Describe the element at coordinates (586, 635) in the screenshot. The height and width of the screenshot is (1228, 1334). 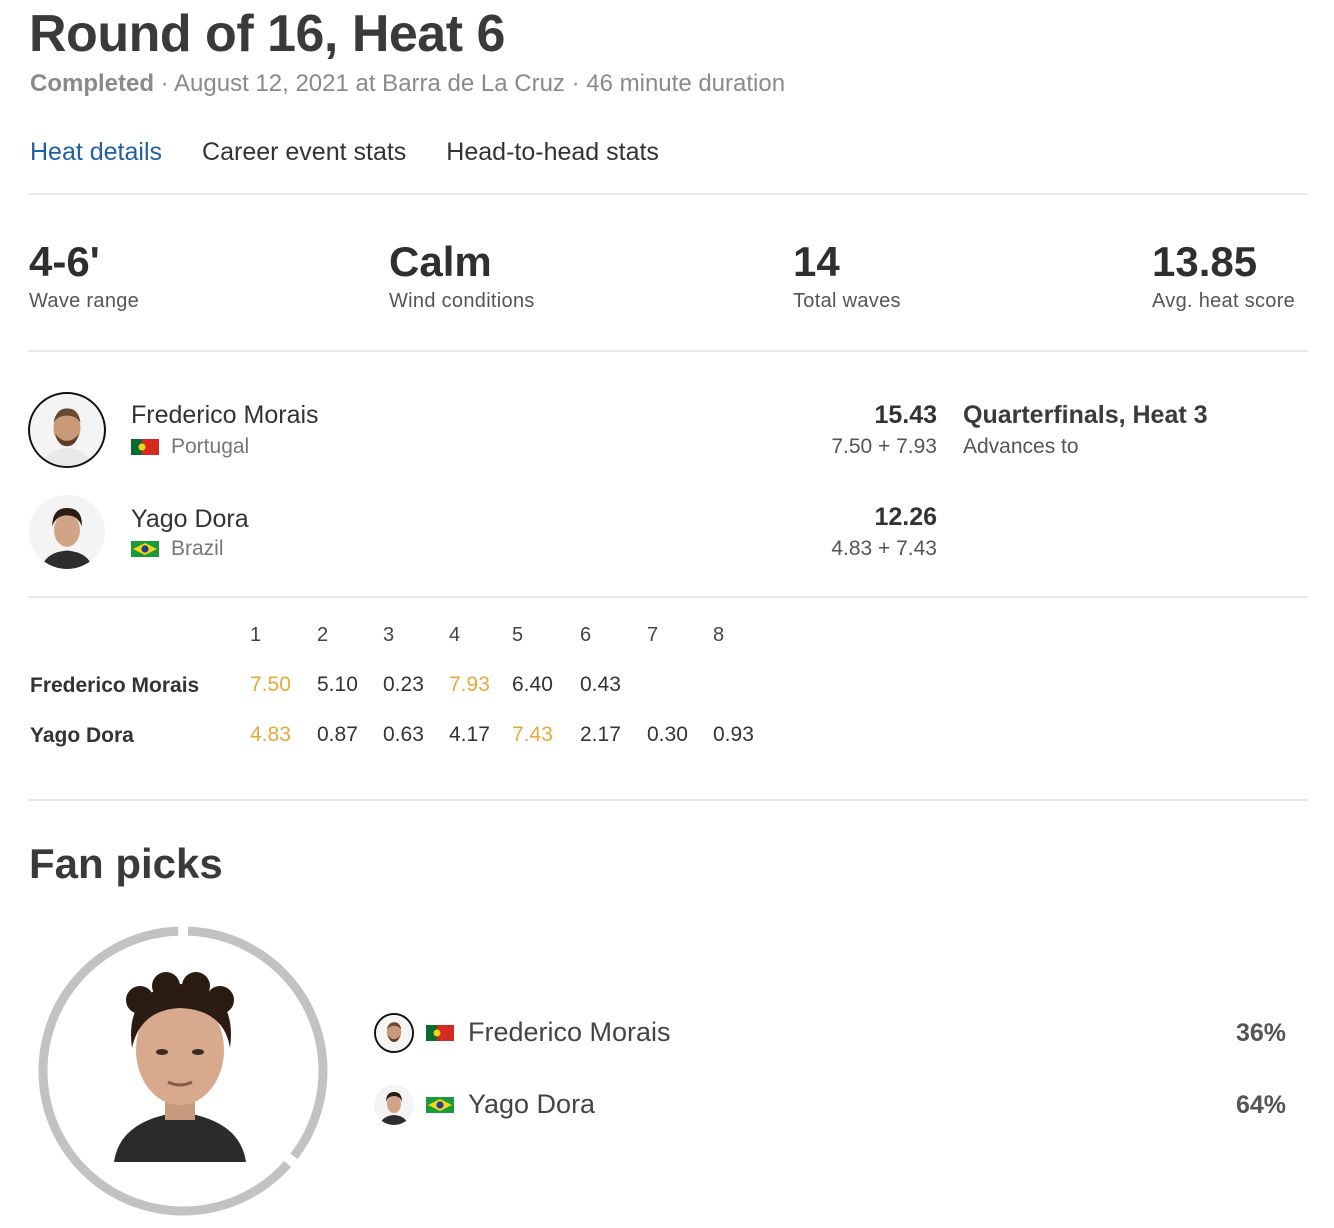
I see `wave-column-header: 6` at that location.